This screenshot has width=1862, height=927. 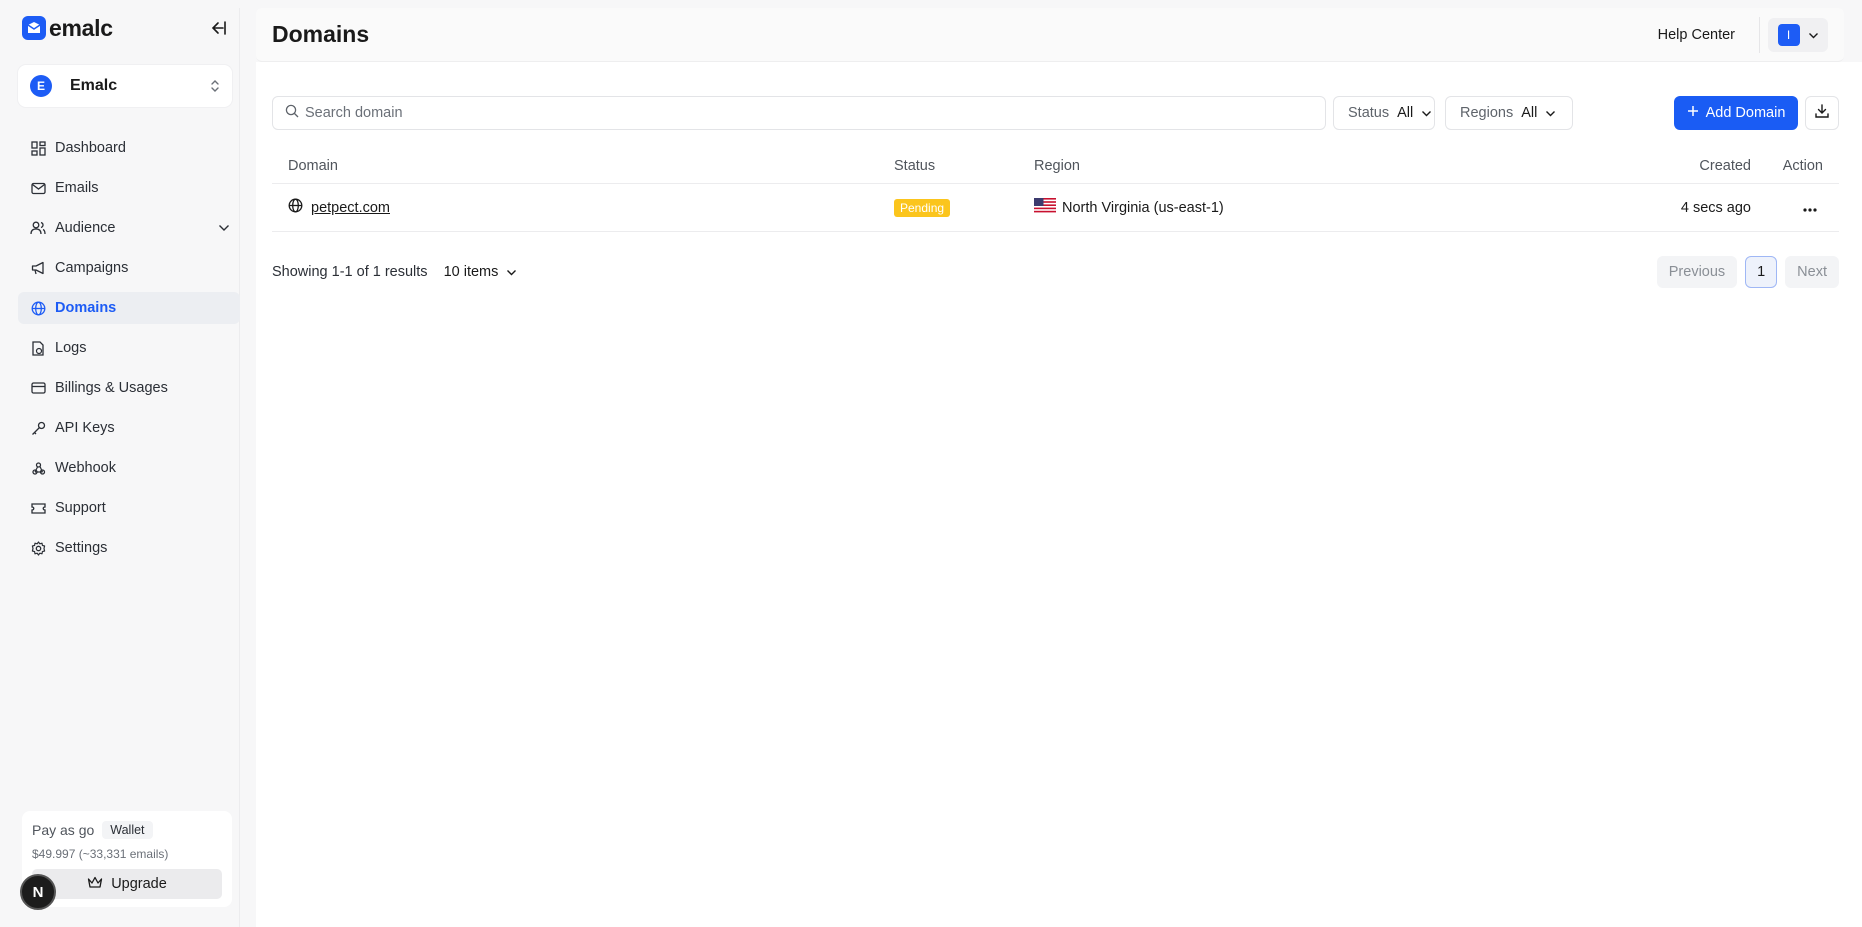 I want to click on sidebar-item-billings: Billings & Usages, so click(x=129, y=388).